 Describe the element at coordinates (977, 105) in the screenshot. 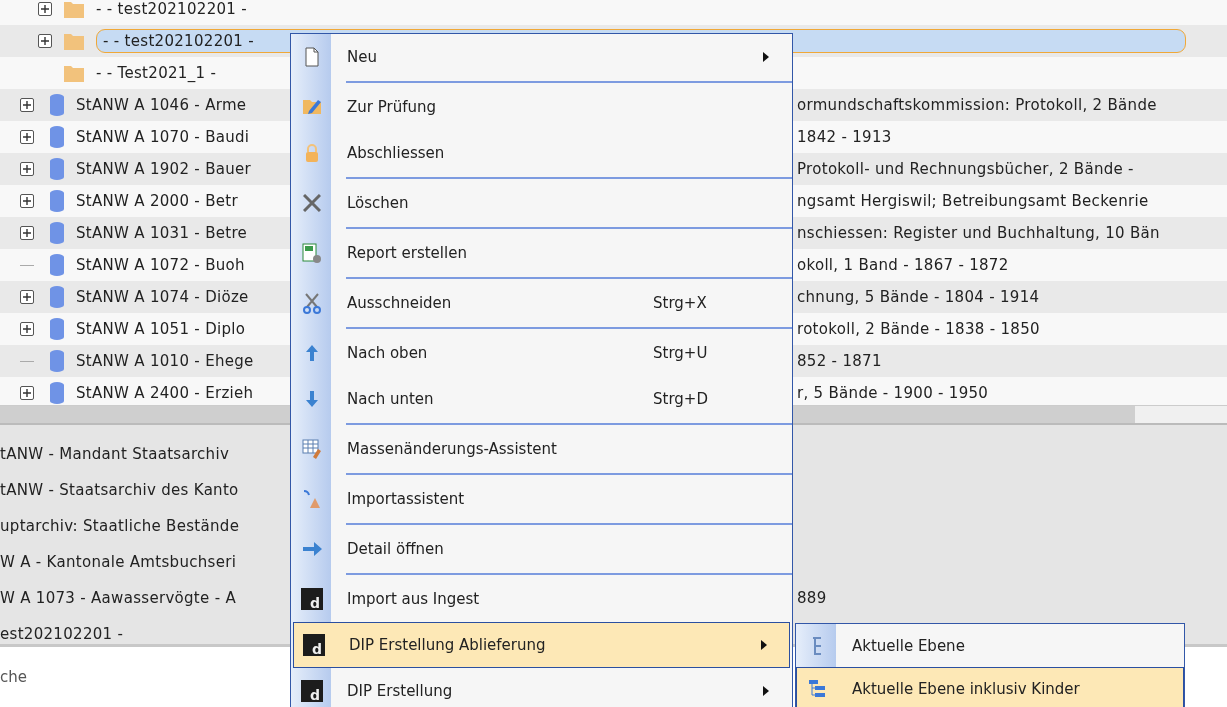

I see `tree-item-text: ormundschaftskommission: Protokoll, 2 Bände` at that location.